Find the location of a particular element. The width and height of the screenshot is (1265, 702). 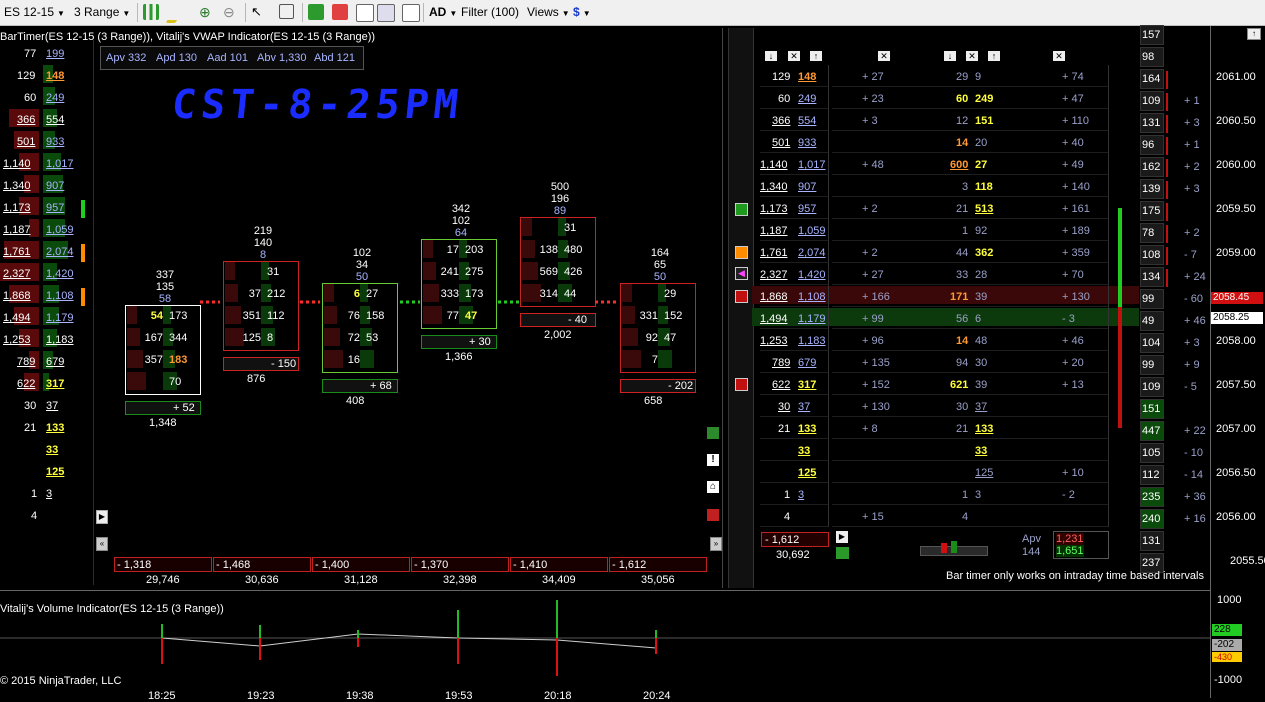

footprint-ask: 31 is located at coordinates (273, 272).